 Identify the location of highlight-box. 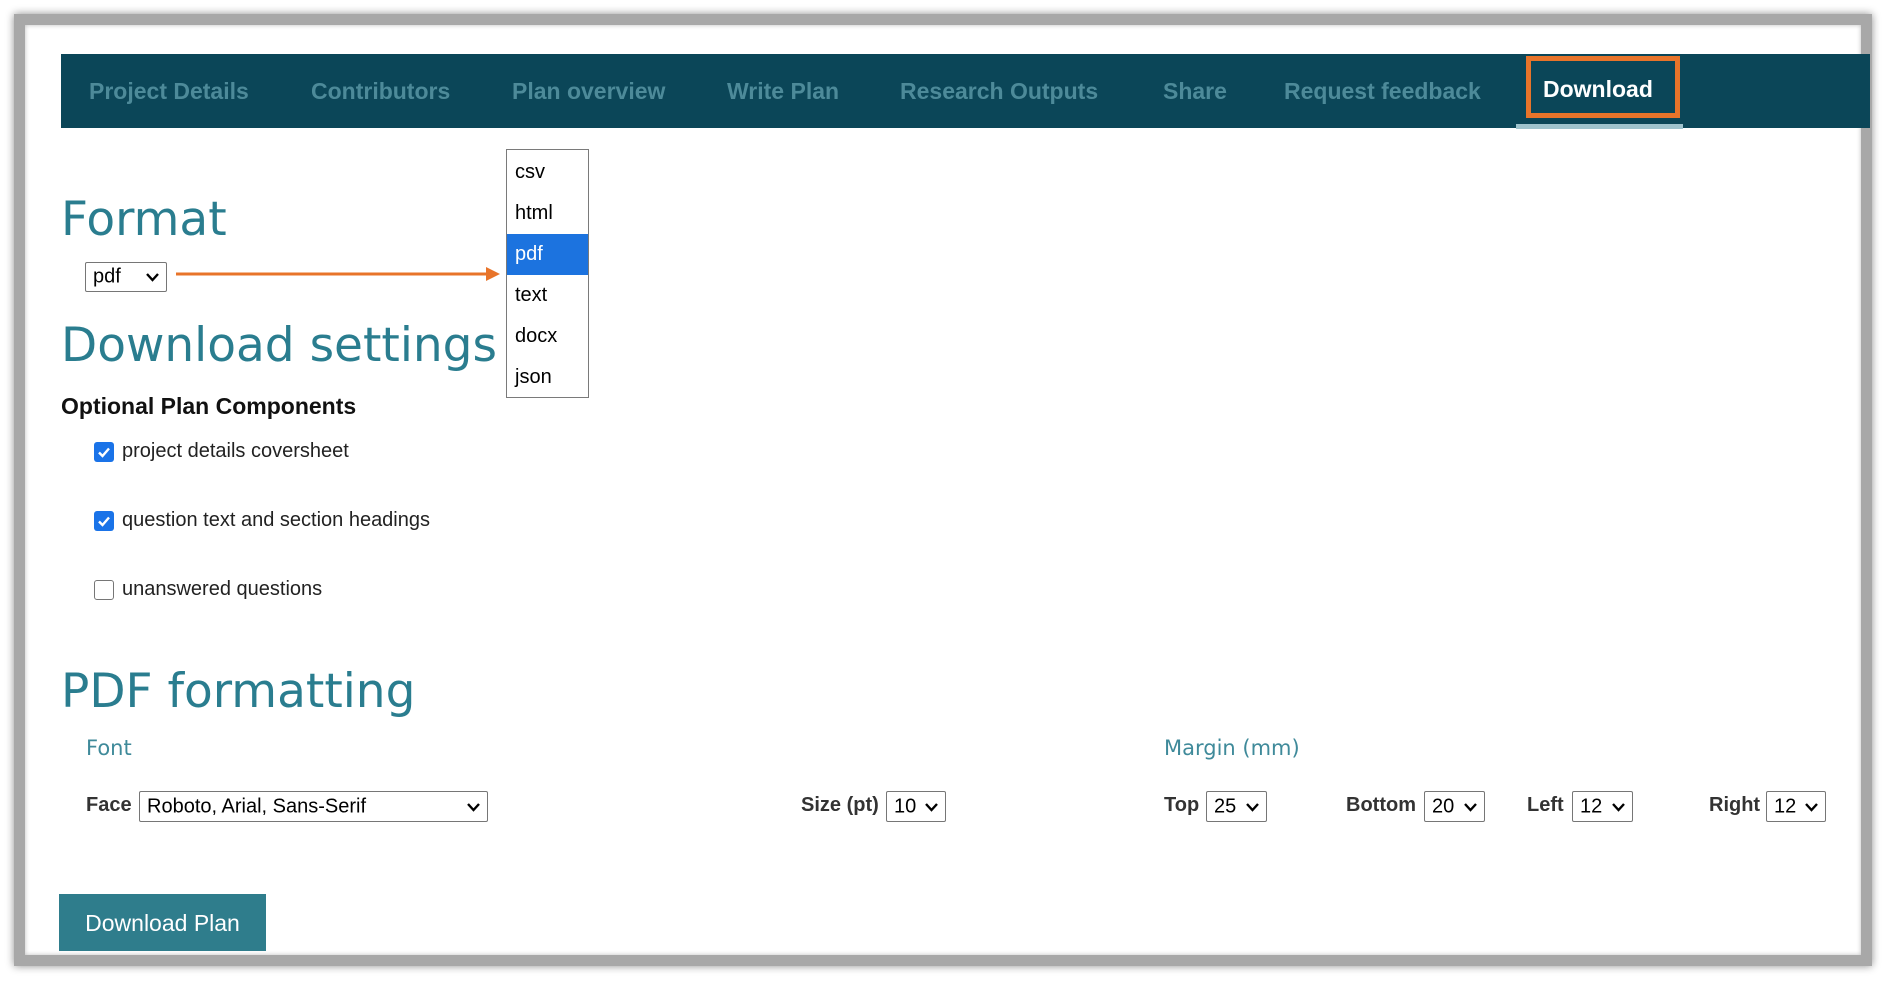
(1603, 87).